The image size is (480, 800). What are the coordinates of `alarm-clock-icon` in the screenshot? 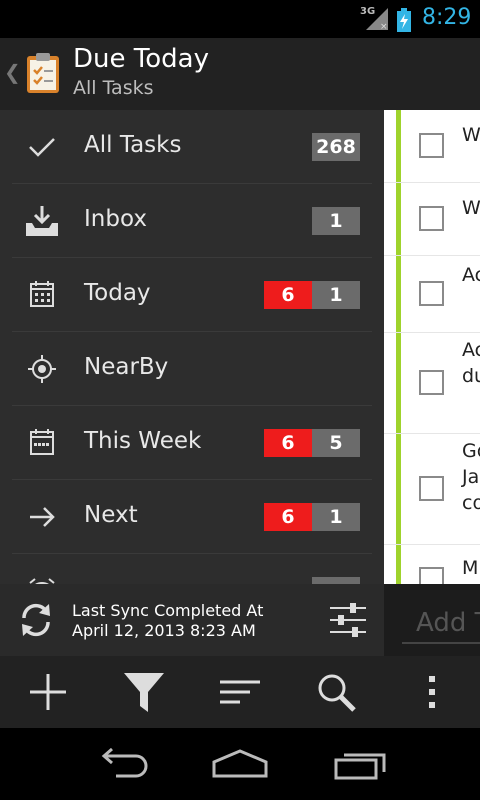 It's located at (42, 581).